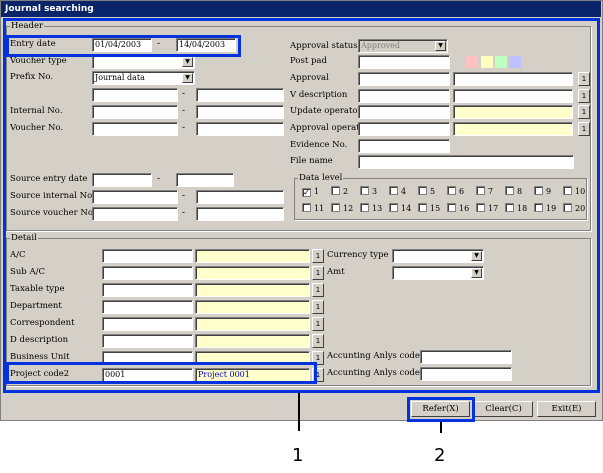 This screenshot has width=603, height=473. I want to click on clear-button: Clear(C), so click(503, 409).